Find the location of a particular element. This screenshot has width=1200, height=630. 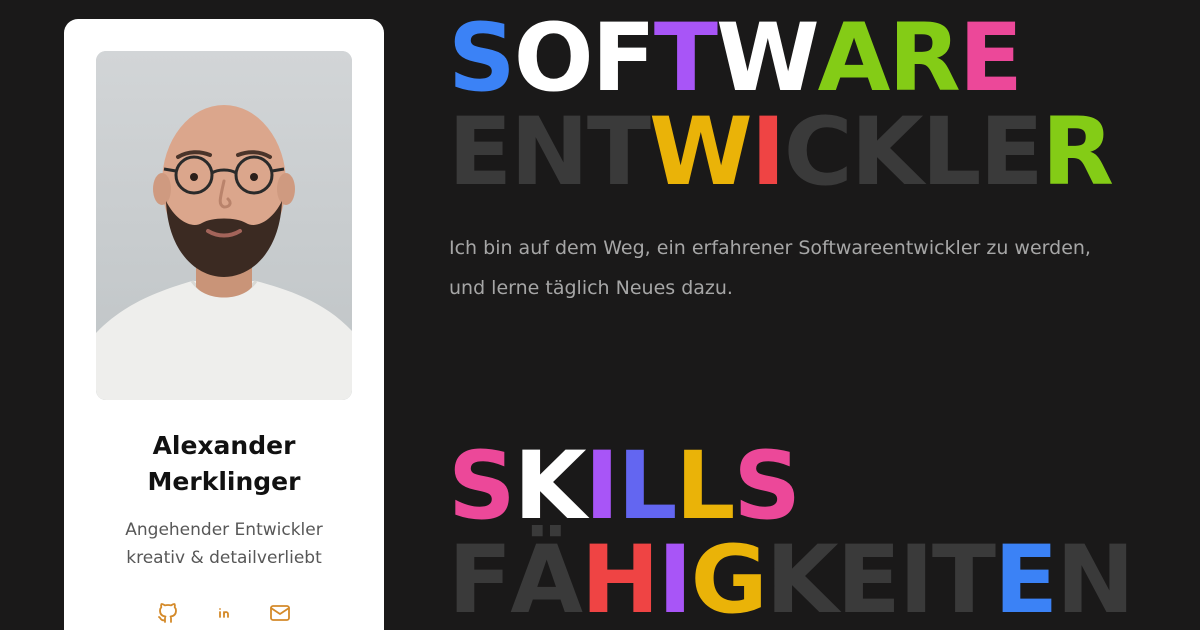

skills-line2-letter-9: E is located at coordinates (1025, 578).